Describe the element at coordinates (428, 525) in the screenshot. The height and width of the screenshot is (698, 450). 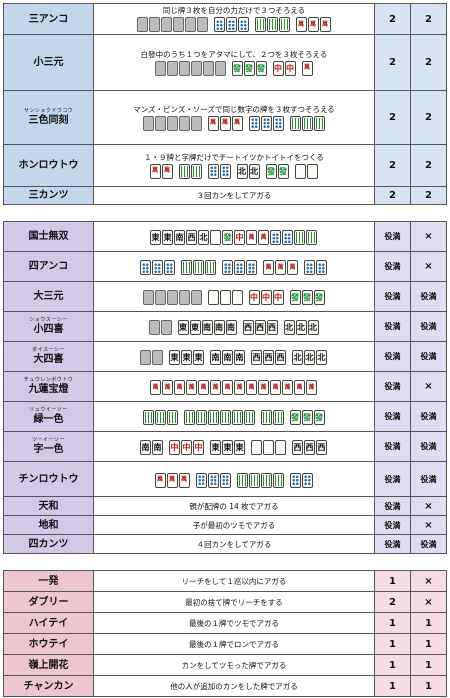
I see `open-han: ×` at that location.